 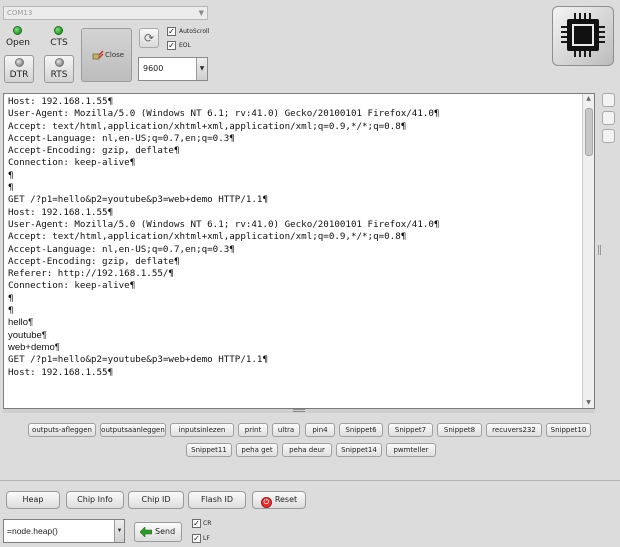 I want to click on chip-id-button: Chip ID, so click(x=156, y=500).